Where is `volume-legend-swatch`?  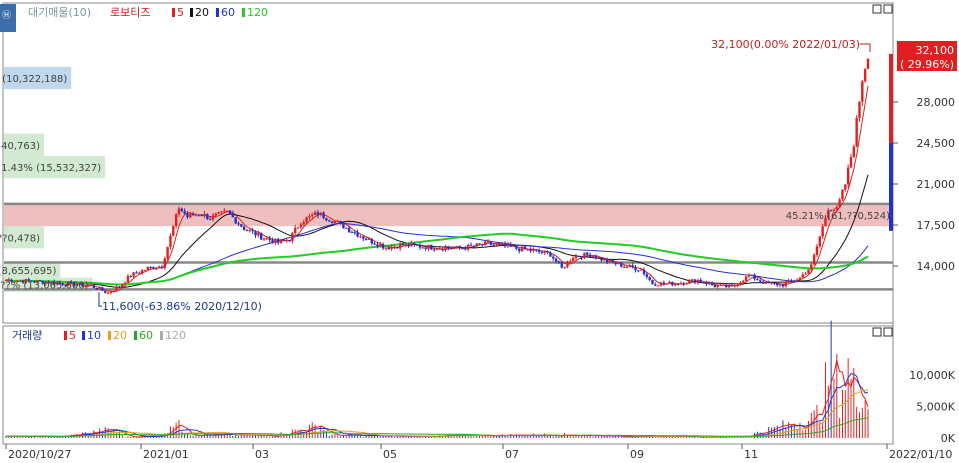
volume-legend-swatch is located at coordinates (161, 335).